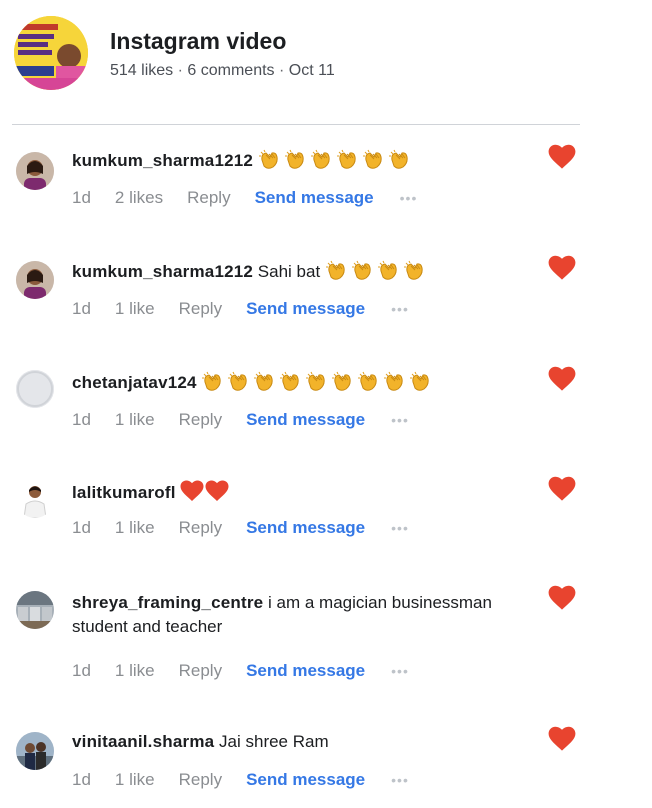  I want to click on post-meta: 514 likes · 6 comments · Oct 11, so click(222, 71).